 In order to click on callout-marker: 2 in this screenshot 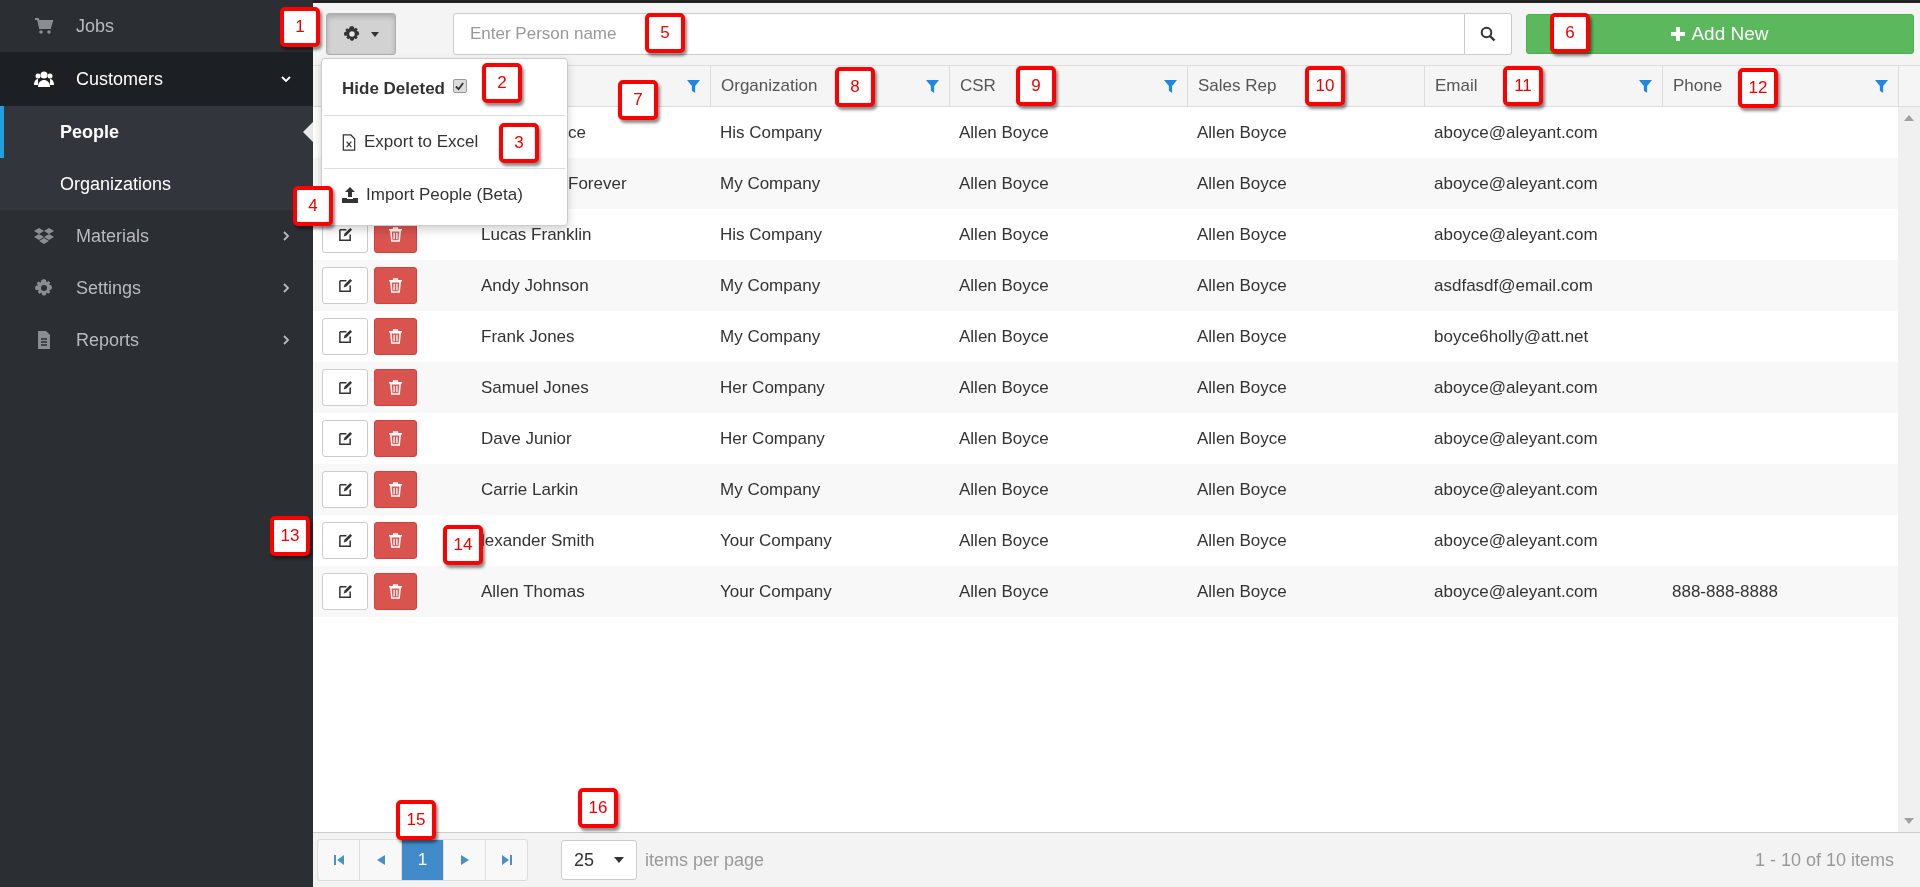, I will do `click(502, 83)`.